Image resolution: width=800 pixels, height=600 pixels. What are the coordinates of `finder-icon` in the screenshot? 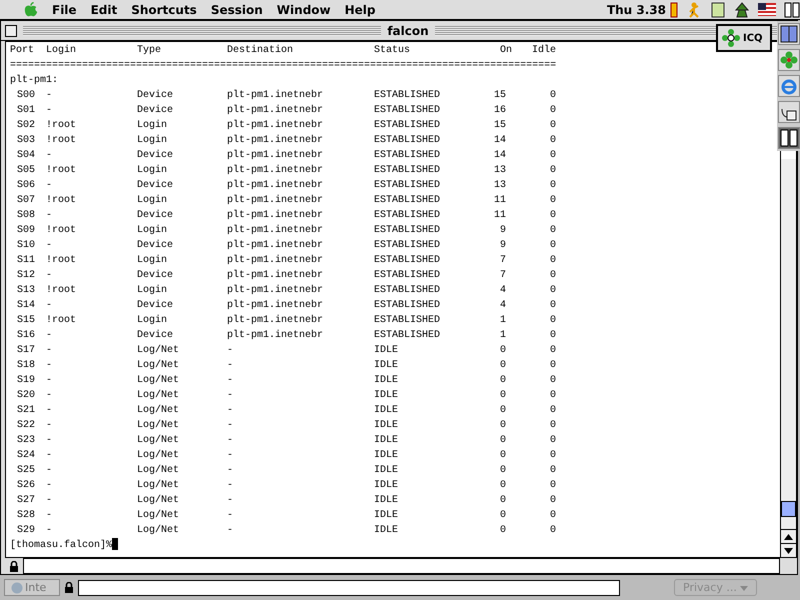 It's located at (789, 34).